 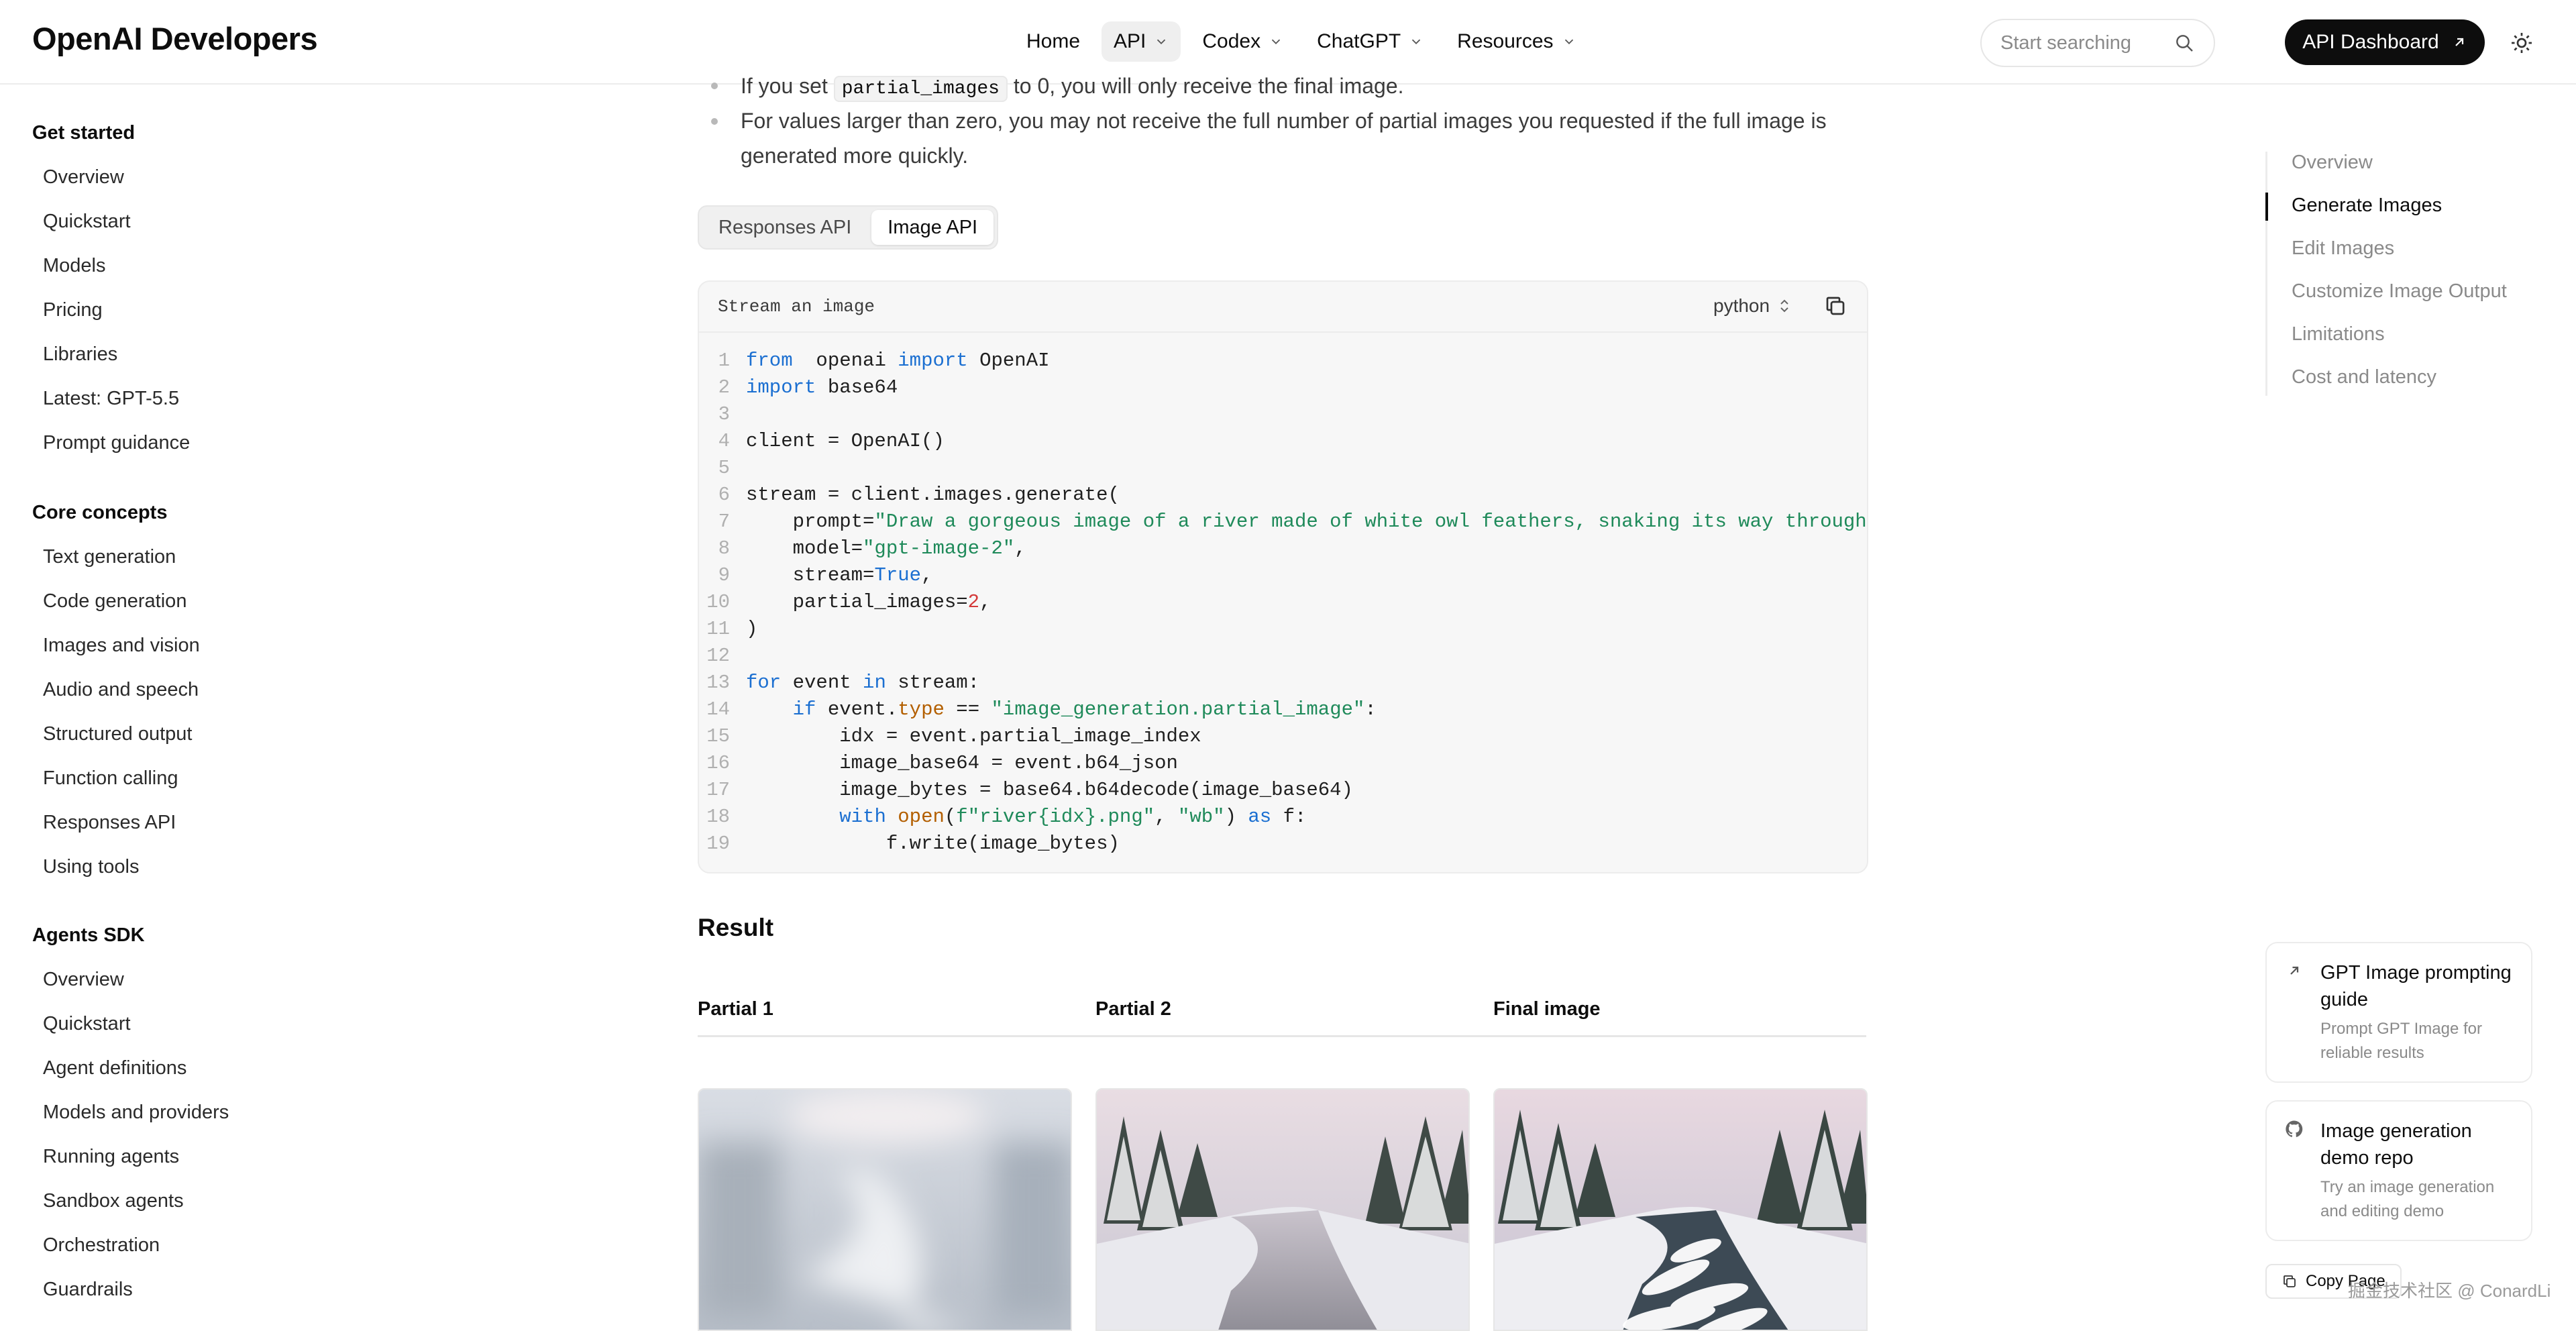 What do you see at coordinates (724, 387) in the screenshot?
I see `line-number: 2` at bounding box center [724, 387].